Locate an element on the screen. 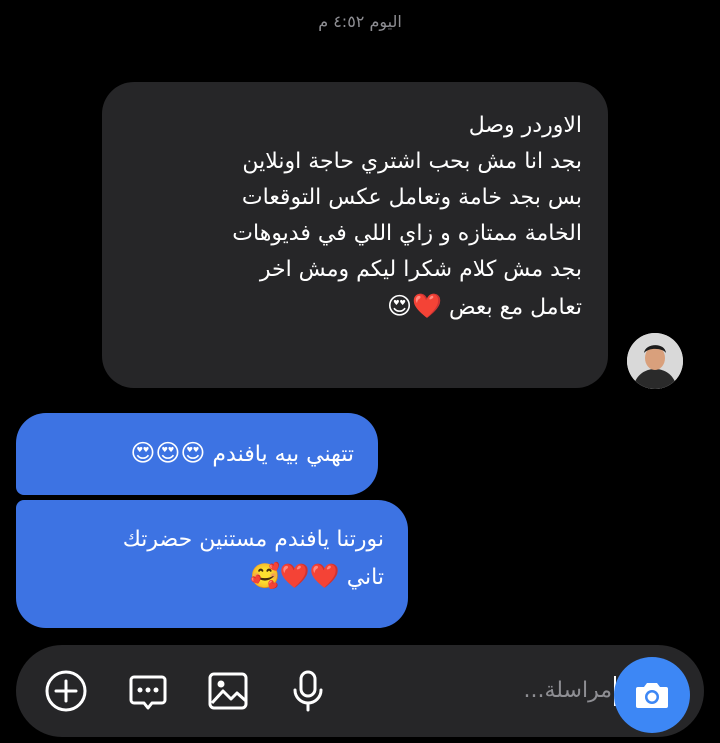 The image size is (720, 743). avatar-image is located at coordinates (655, 361).